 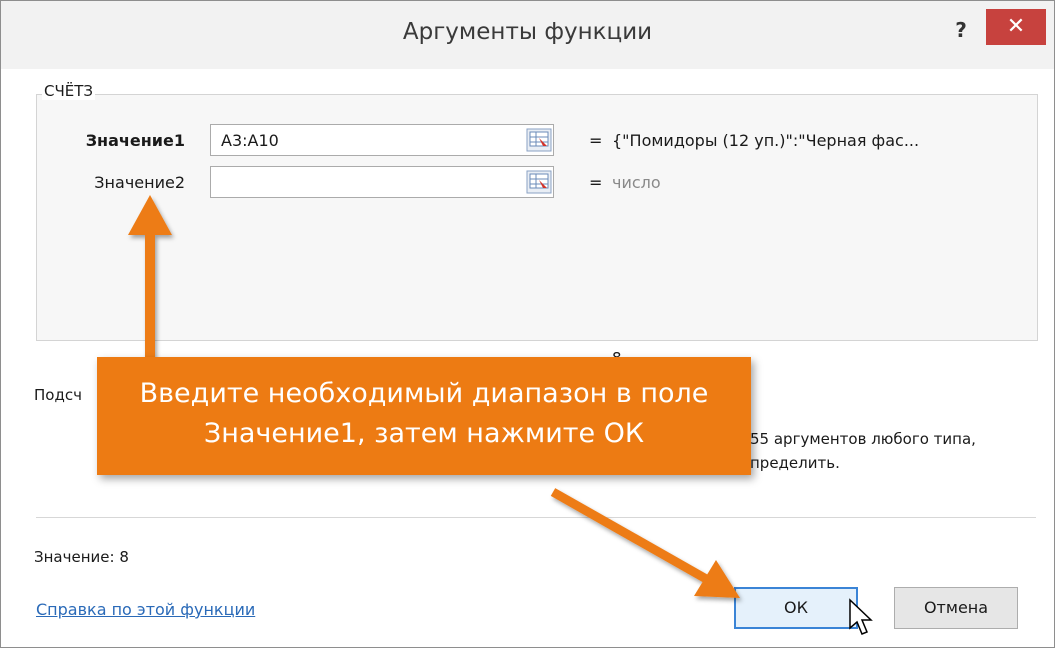 I want to click on arg1-value: A3:A10, so click(x=250, y=140).